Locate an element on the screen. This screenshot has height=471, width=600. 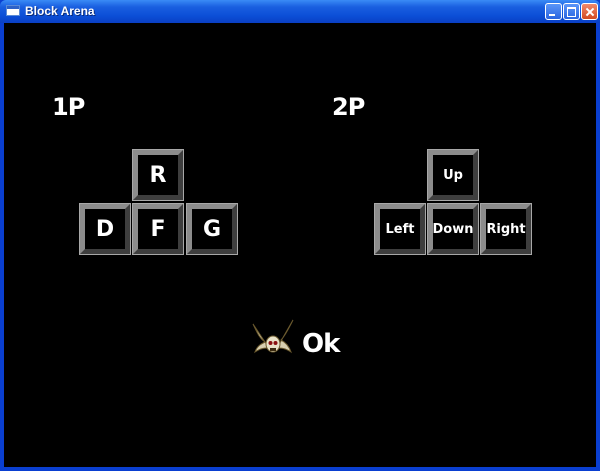
player2-key-up: Up is located at coordinates (453, 175).